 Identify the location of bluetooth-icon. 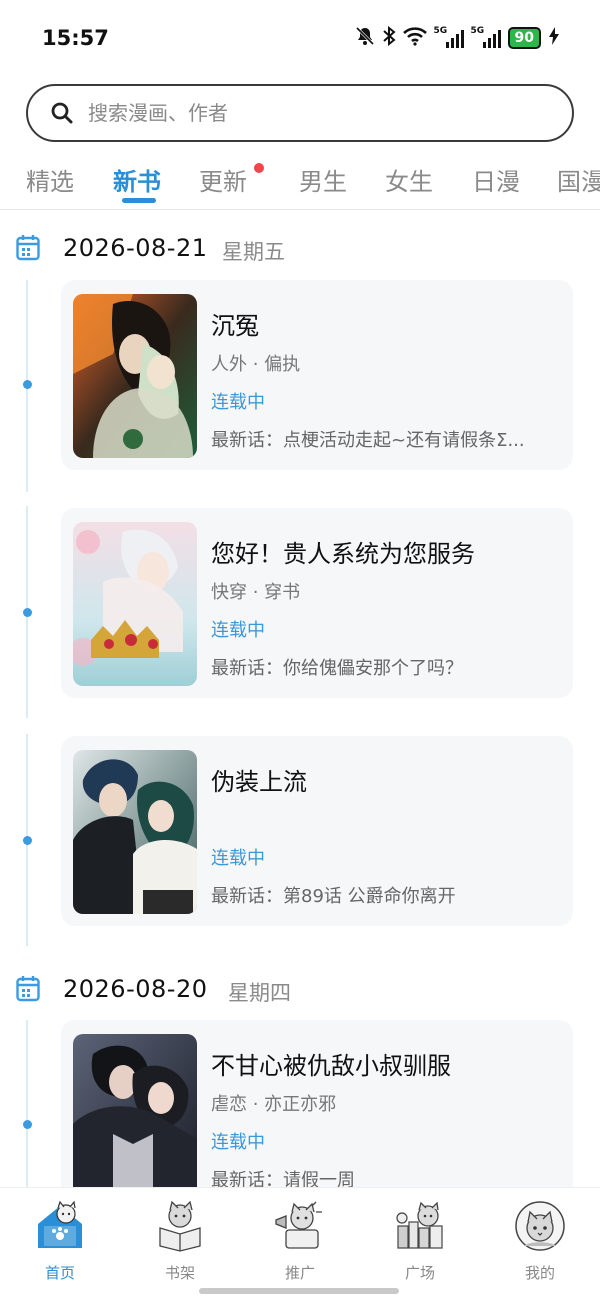
(389, 37).